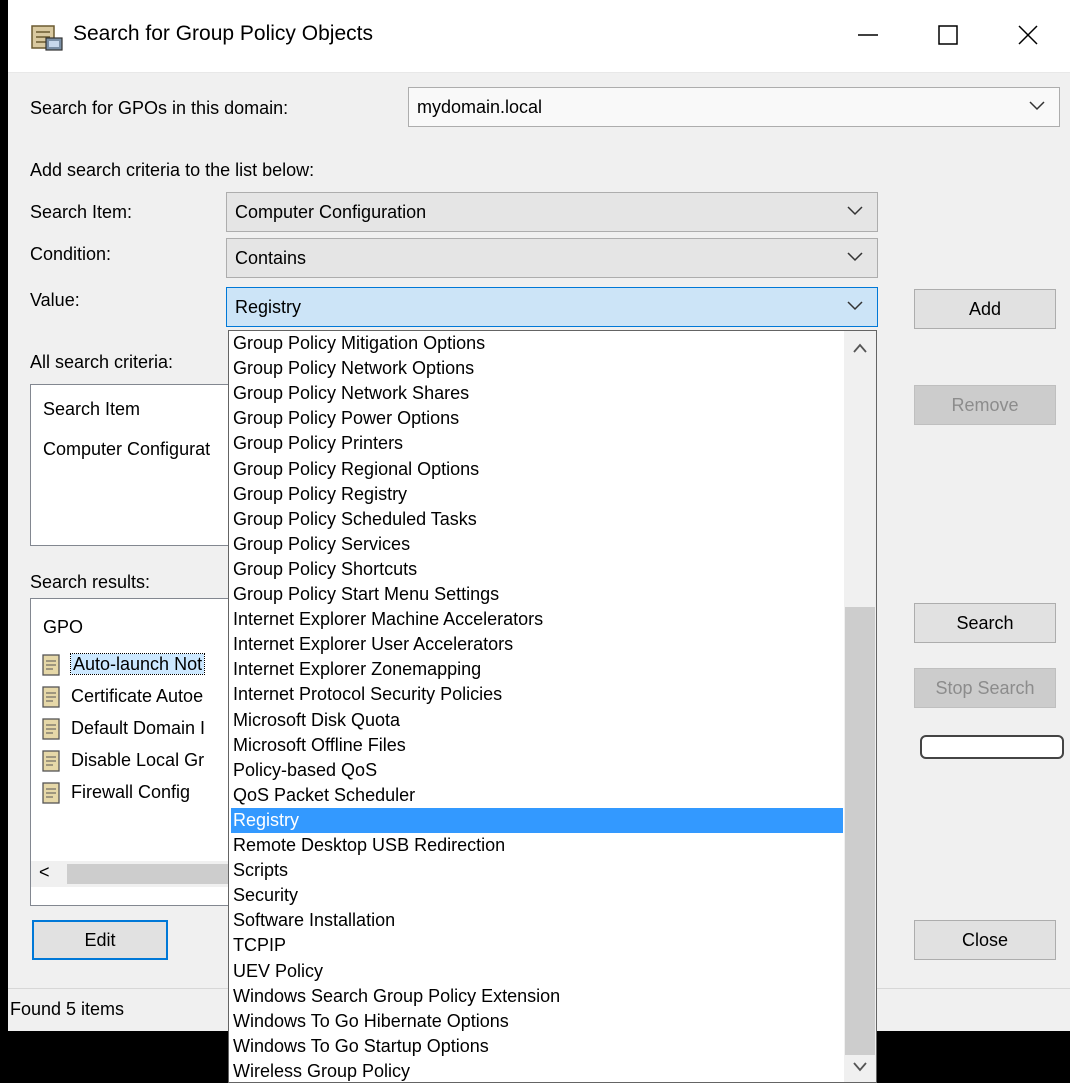 Image resolution: width=1070 pixels, height=1083 pixels. What do you see at coordinates (138, 727) in the screenshot?
I see `result-name: Default Domain I` at bounding box center [138, 727].